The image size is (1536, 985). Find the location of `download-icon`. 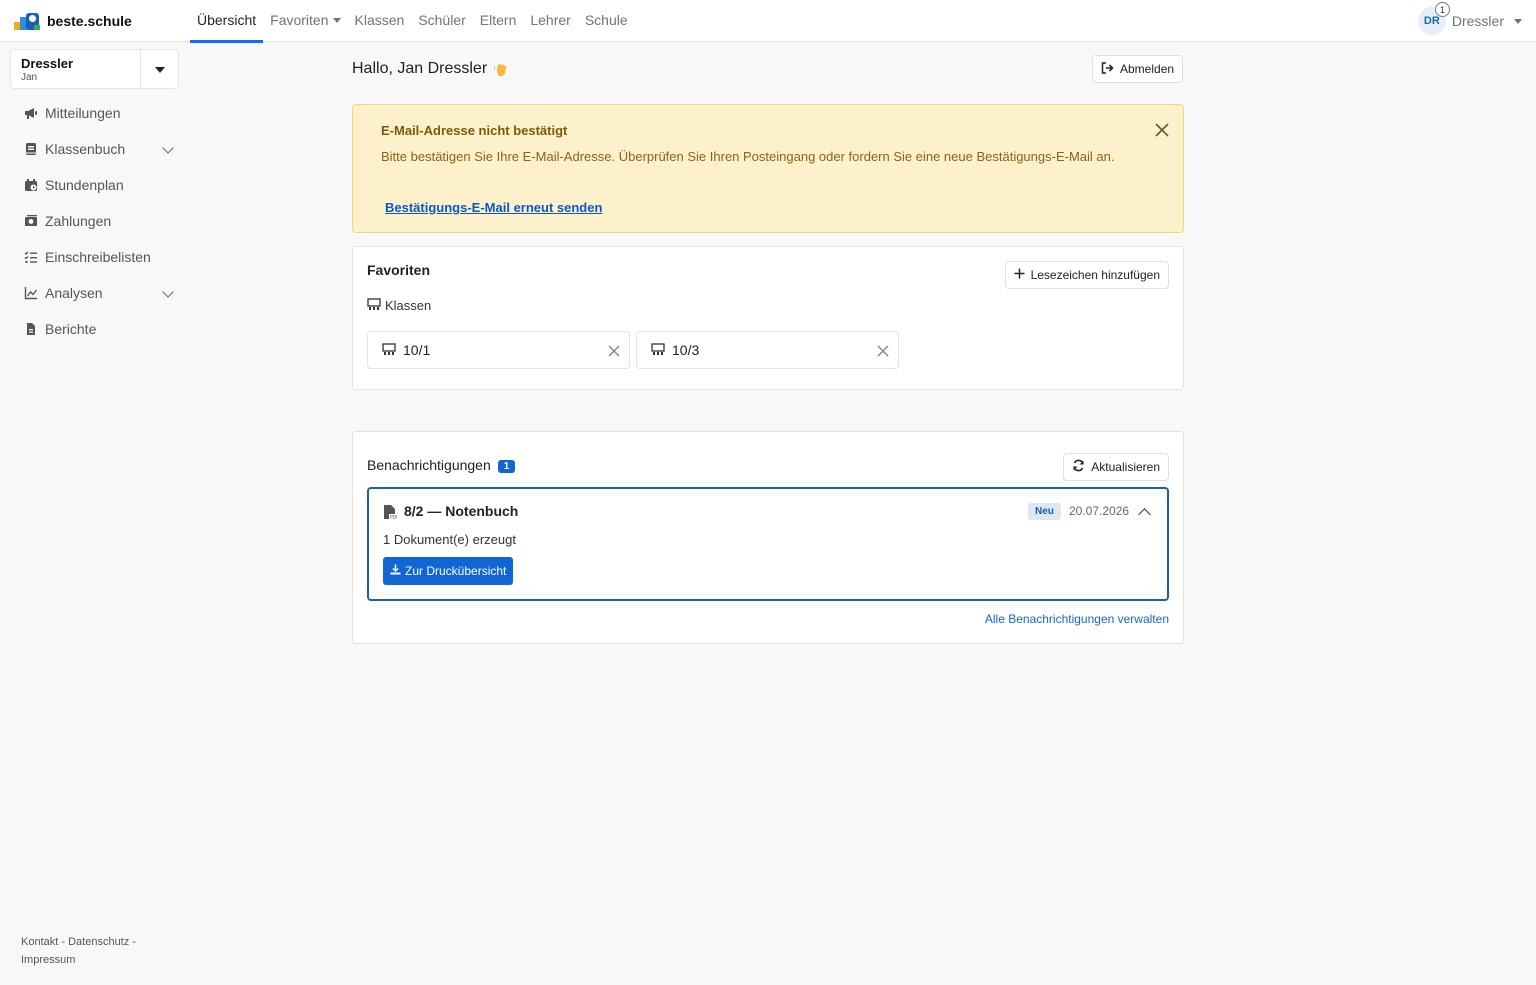

download-icon is located at coordinates (395, 571).